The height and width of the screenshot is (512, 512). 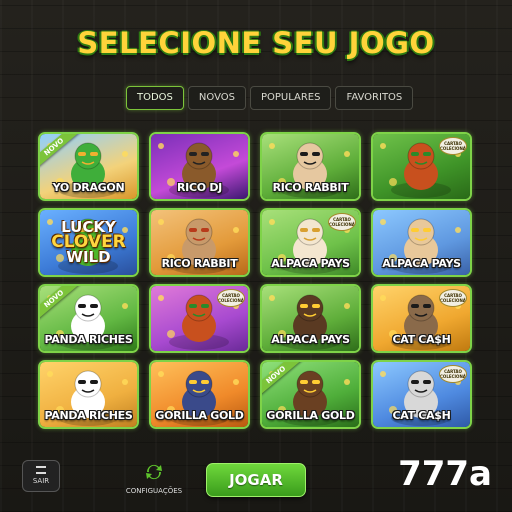 What do you see at coordinates (88, 394) in the screenshot?
I see `game-card: PANDA RICHES` at bounding box center [88, 394].